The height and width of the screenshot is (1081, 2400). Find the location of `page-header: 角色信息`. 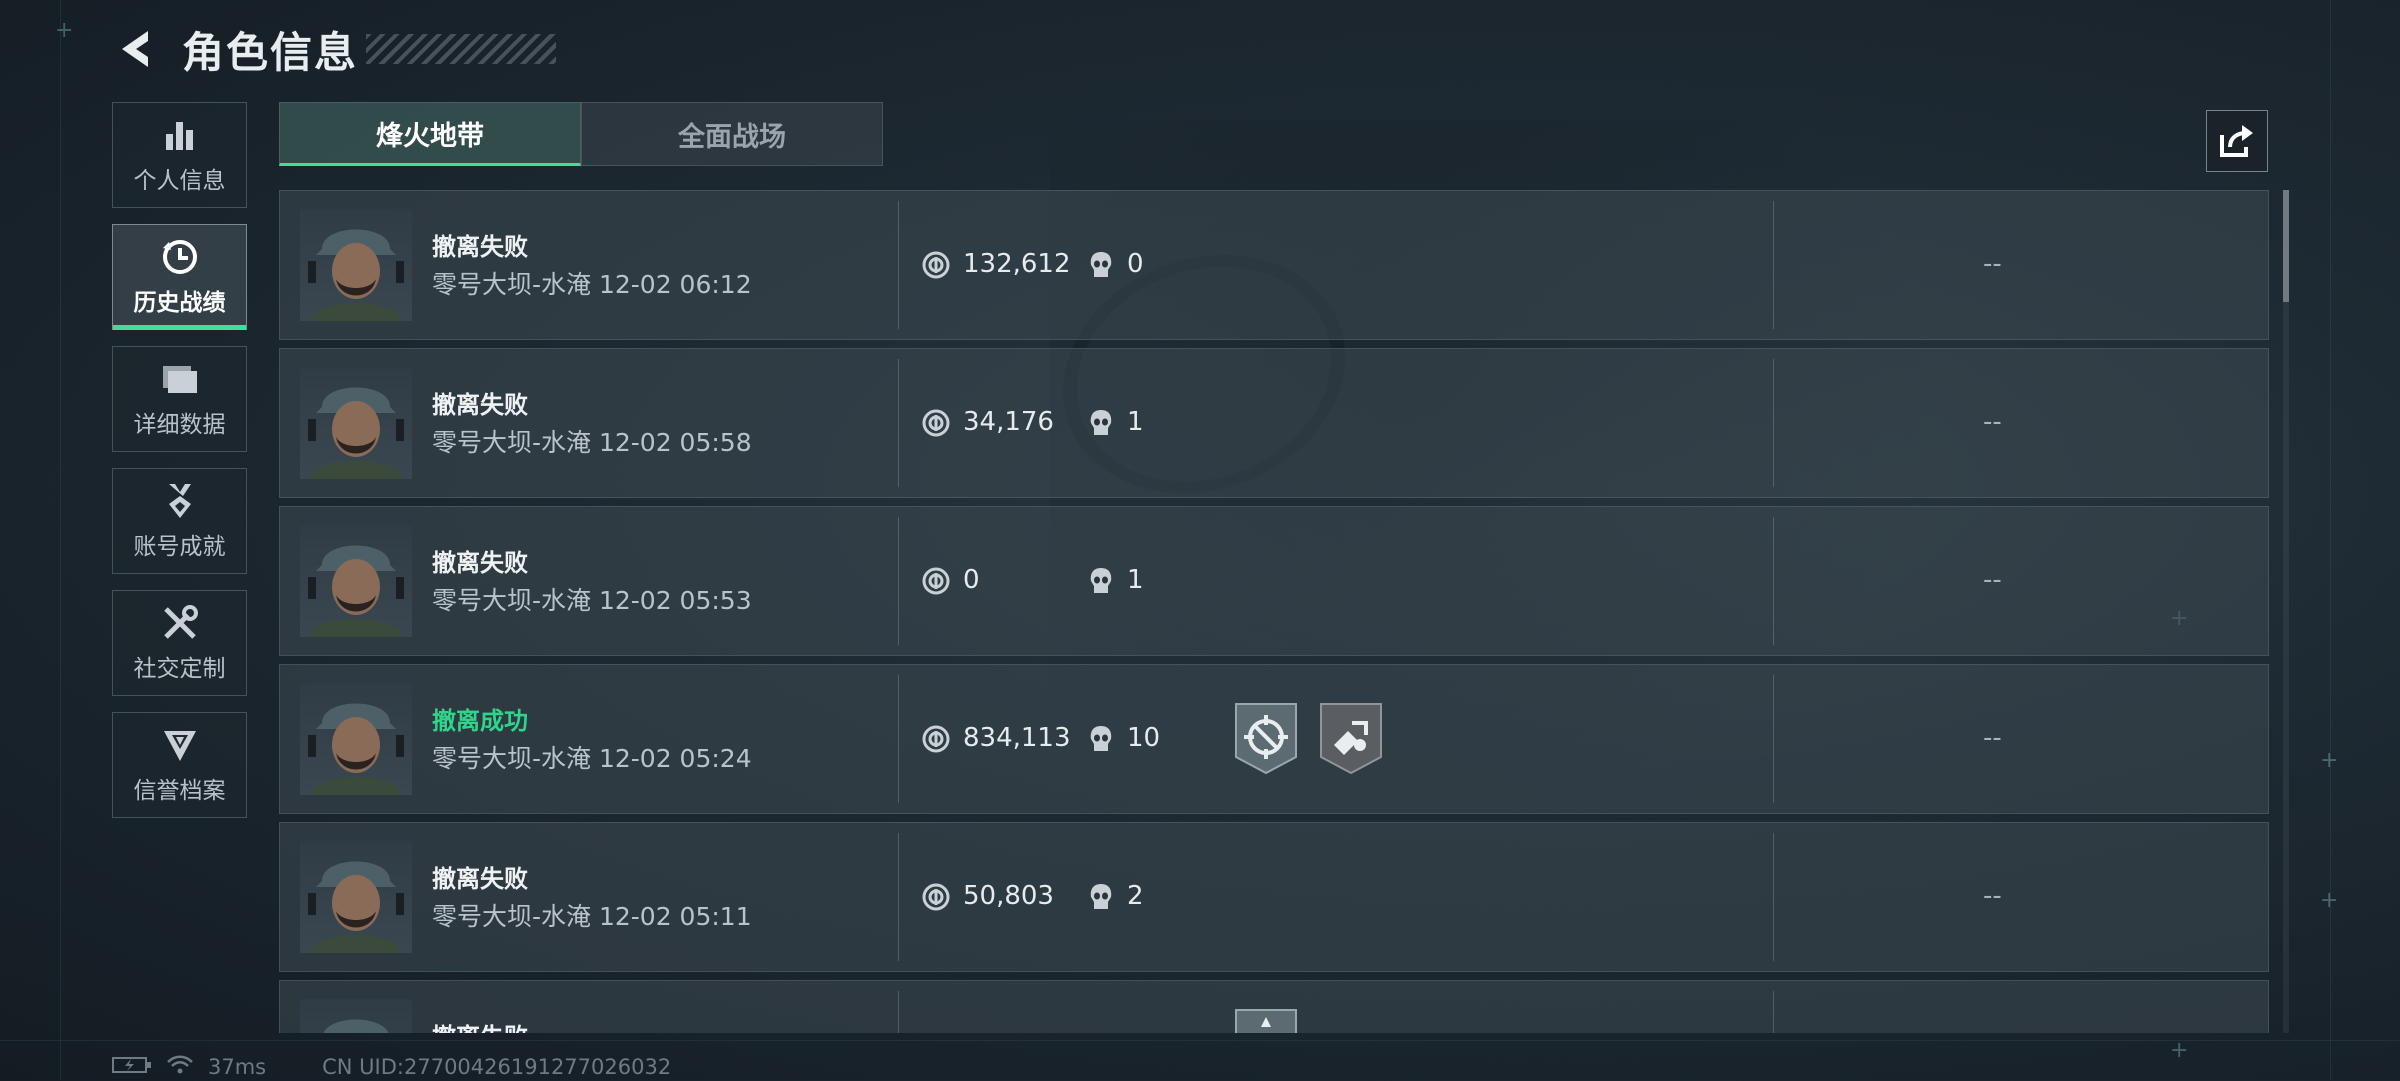

page-header: 角色信息 is located at coordinates (333, 49).